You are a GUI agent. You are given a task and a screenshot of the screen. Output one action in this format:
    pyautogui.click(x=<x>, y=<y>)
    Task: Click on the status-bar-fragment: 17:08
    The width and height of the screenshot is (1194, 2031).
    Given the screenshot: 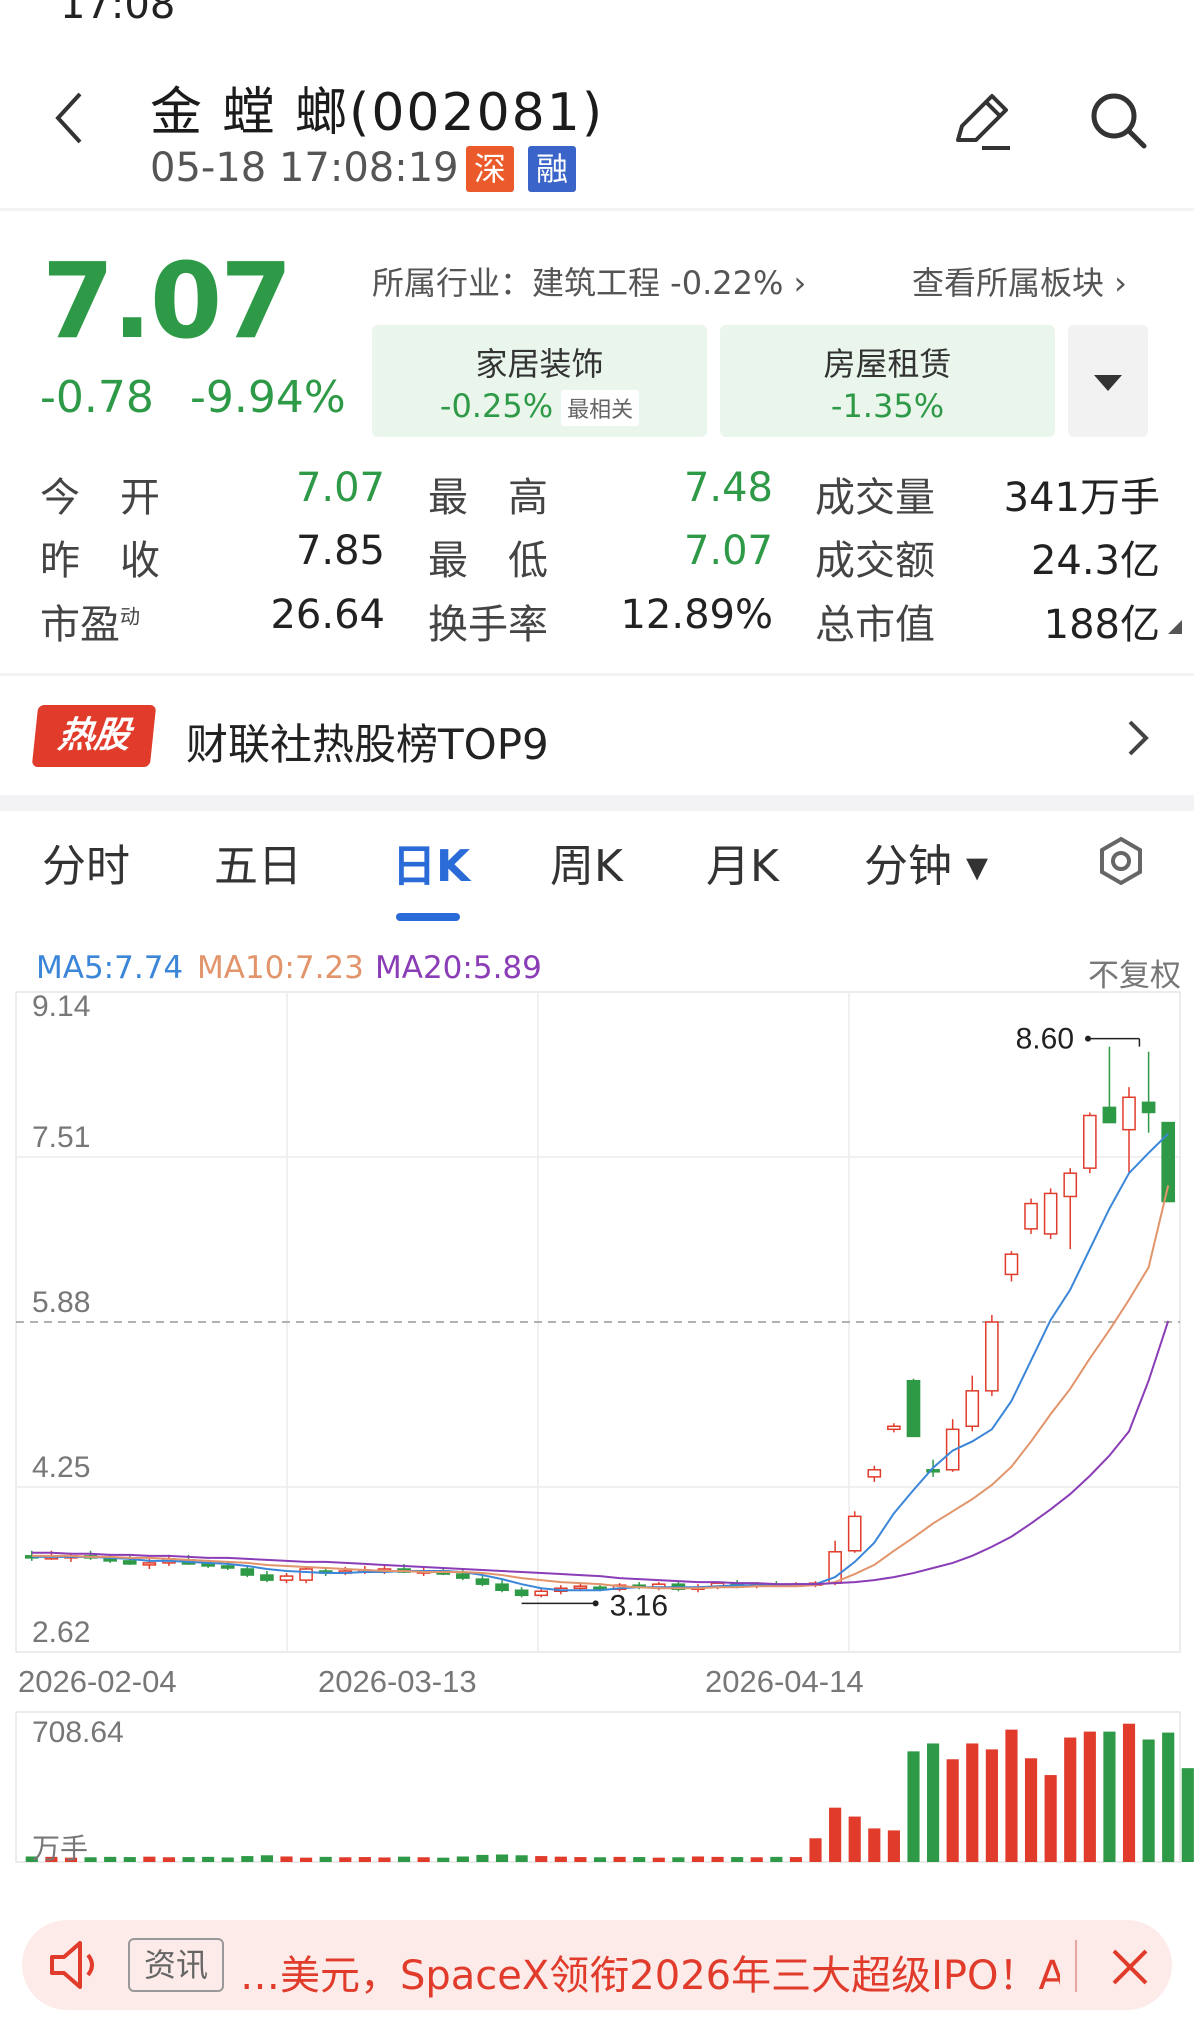 What is the action you would take?
    pyautogui.click(x=118, y=14)
    